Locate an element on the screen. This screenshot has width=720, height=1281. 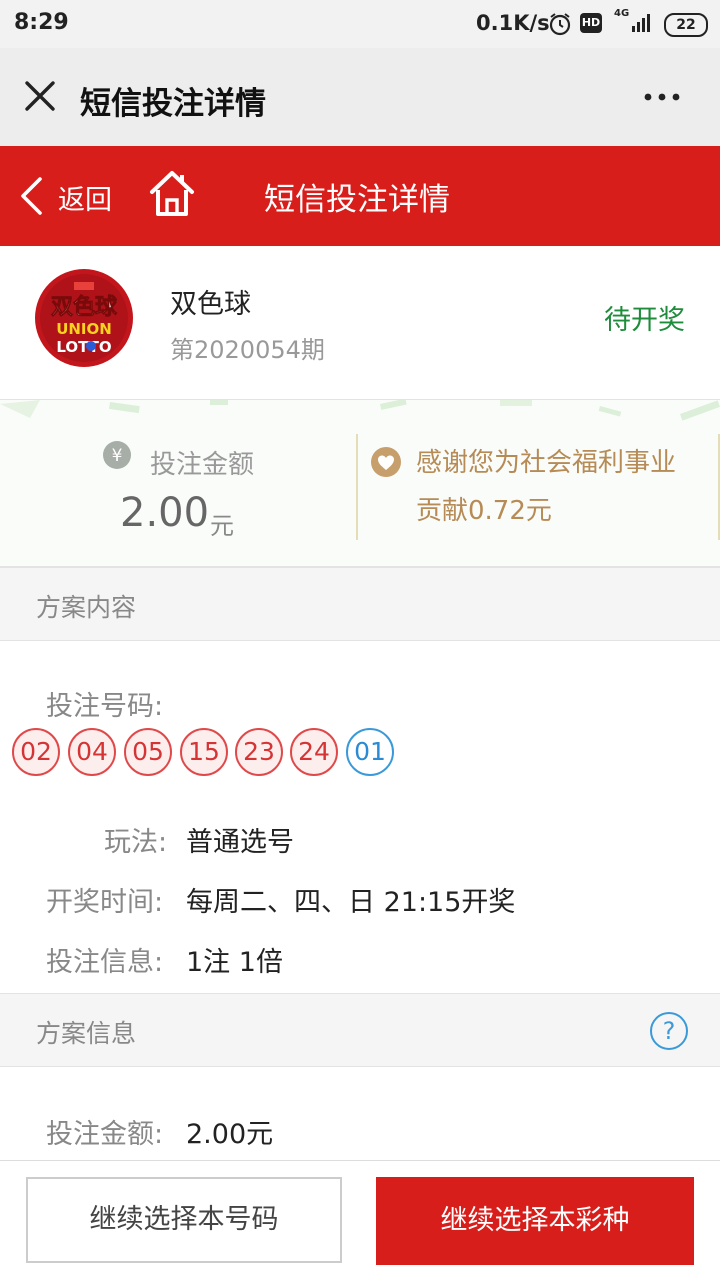
status-time: 8:29 is located at coordinates (41, 22).